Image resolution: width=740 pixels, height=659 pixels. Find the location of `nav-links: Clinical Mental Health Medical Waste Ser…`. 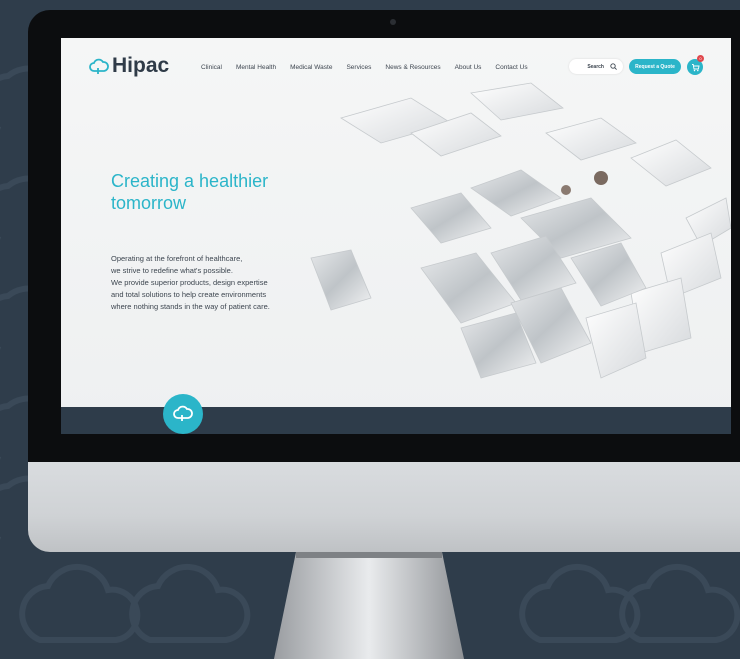

nav-links: Clinical Mental Health Medical Waste Ser… is located at coordinates (371, 67).